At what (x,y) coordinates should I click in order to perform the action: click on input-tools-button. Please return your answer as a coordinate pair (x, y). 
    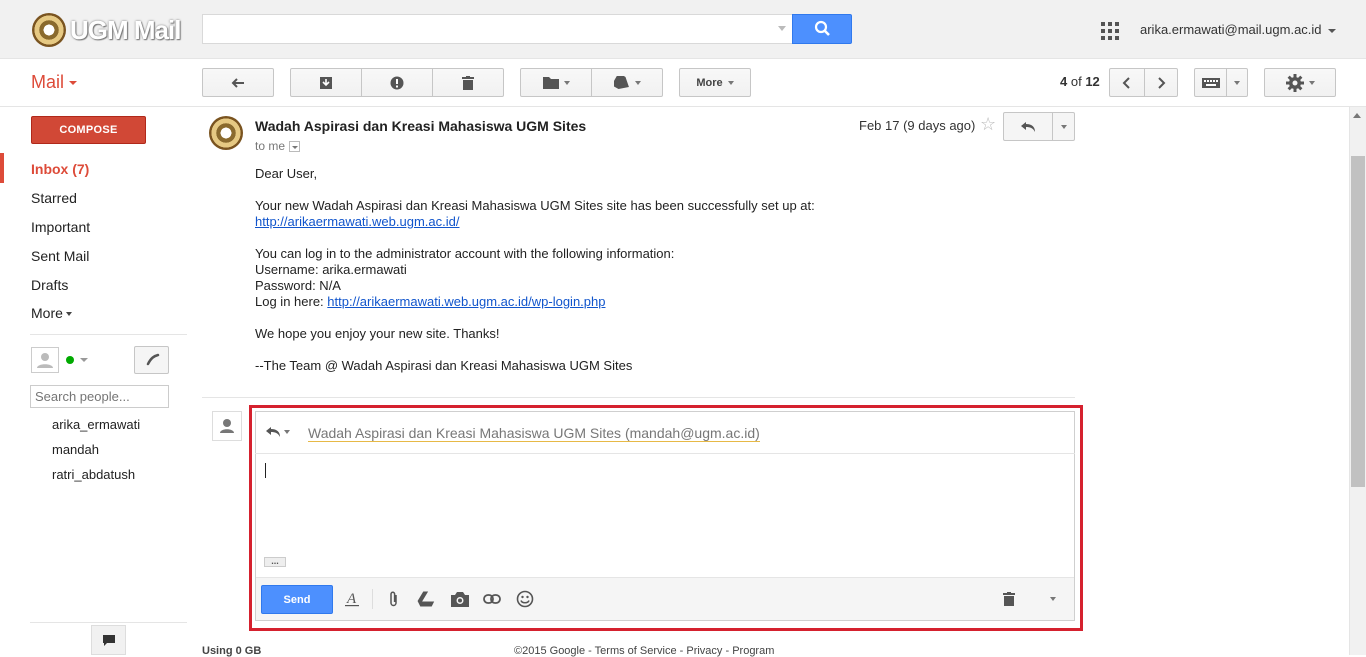
    Looking at the image, I should click on (1210, 82).